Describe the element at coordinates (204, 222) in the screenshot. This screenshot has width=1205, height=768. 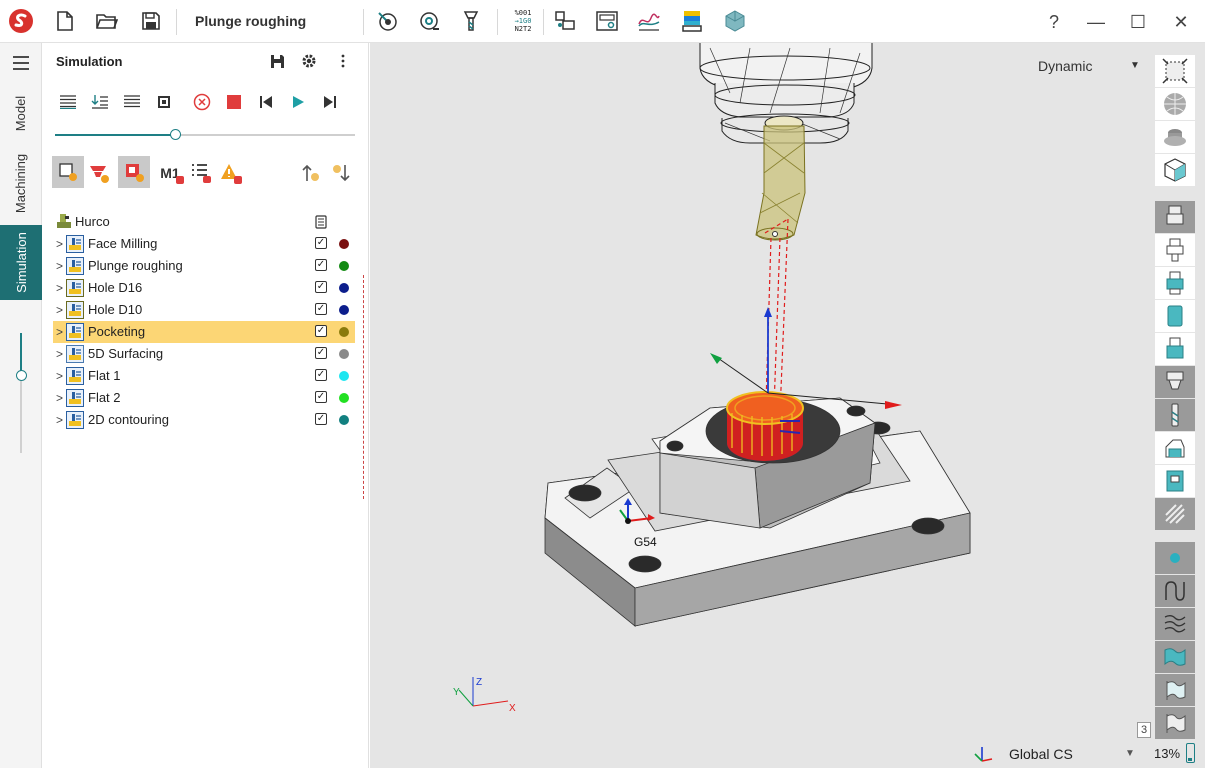
I see `tree-machine-row: Hurco` at that location.